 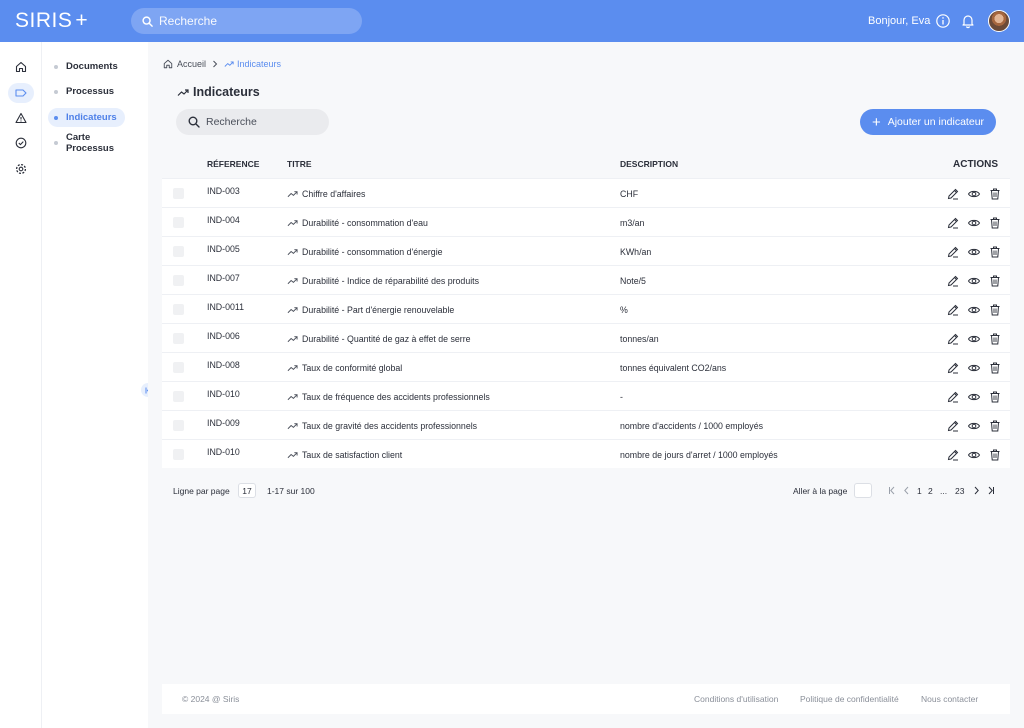 What do you see at coordinates (223, 277) in the screenshot?
I see `reference-cell: IND-007` at bounding box center [223, 277].